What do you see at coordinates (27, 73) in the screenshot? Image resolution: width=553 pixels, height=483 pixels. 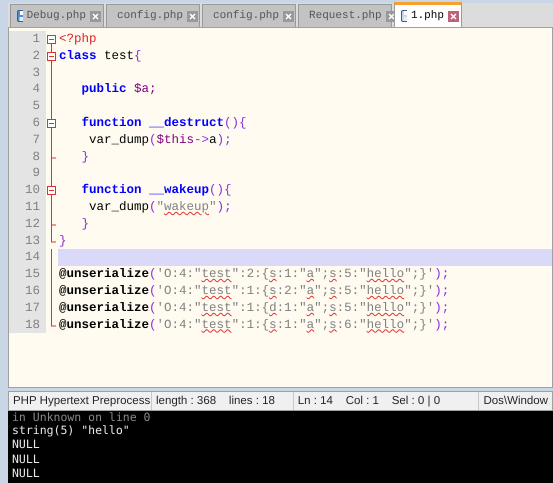 I see `line-number: 3` at bounding box center [27, 73].